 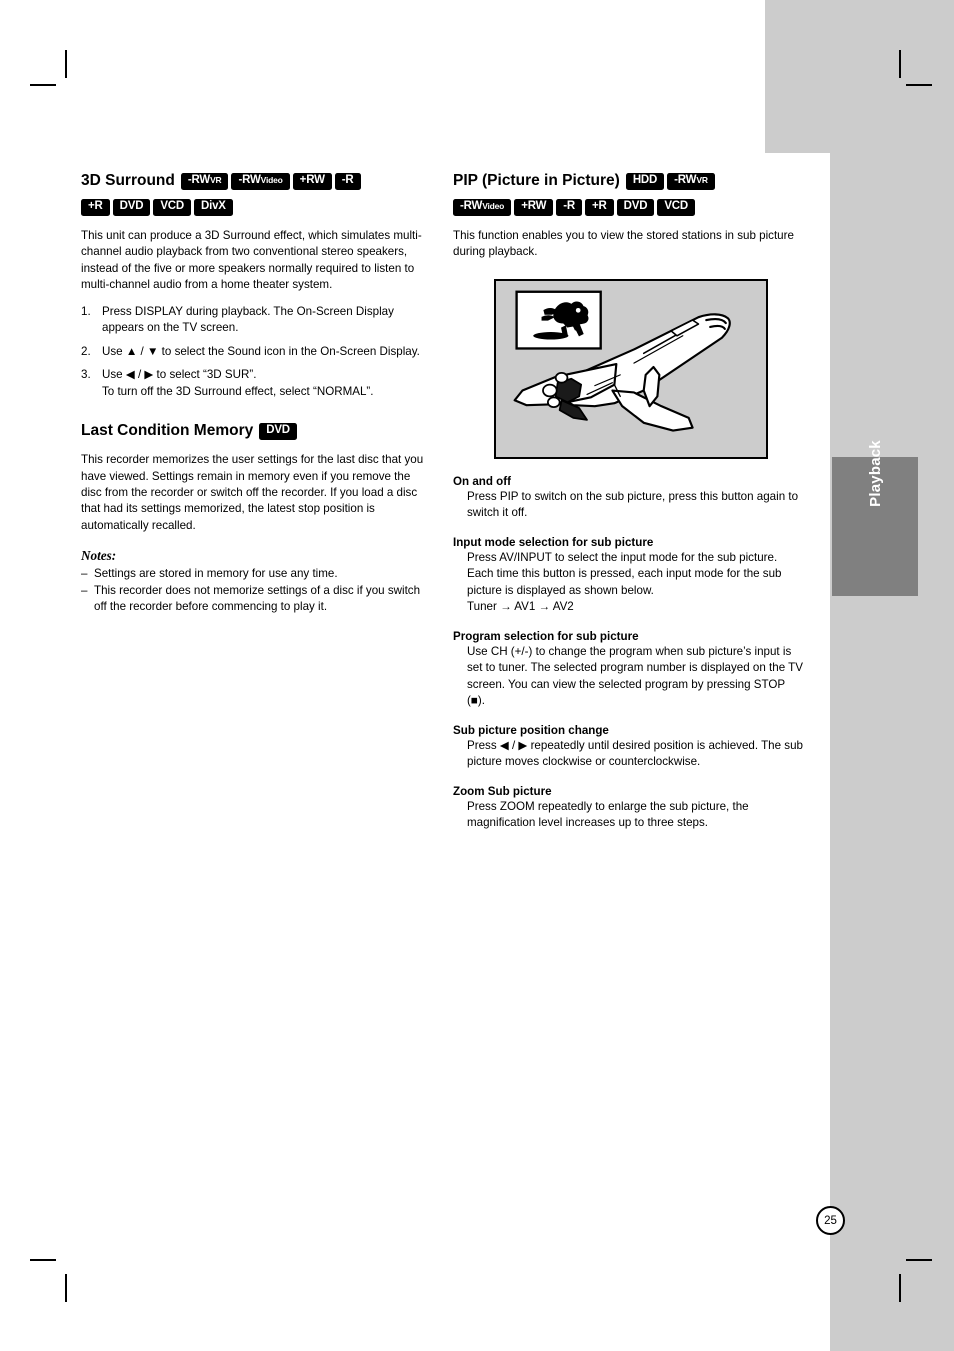 I want to click on crop-mark-bottom-right-horizontal, so click(x=919, y=1260).